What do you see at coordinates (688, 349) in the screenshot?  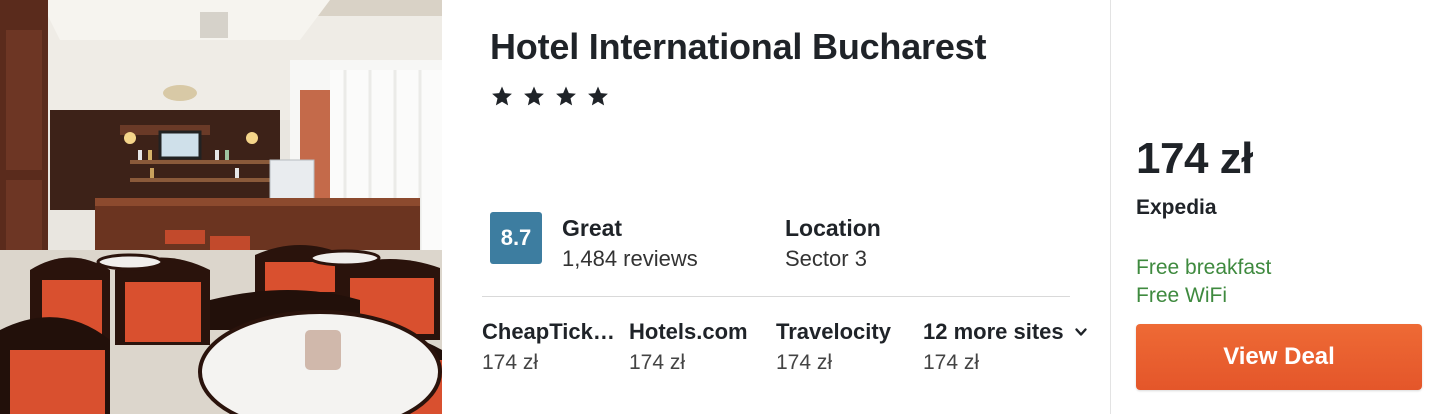 I see `site-price-hotels-com: Hotels.com 174 zł` at bounding box center [688, 349].